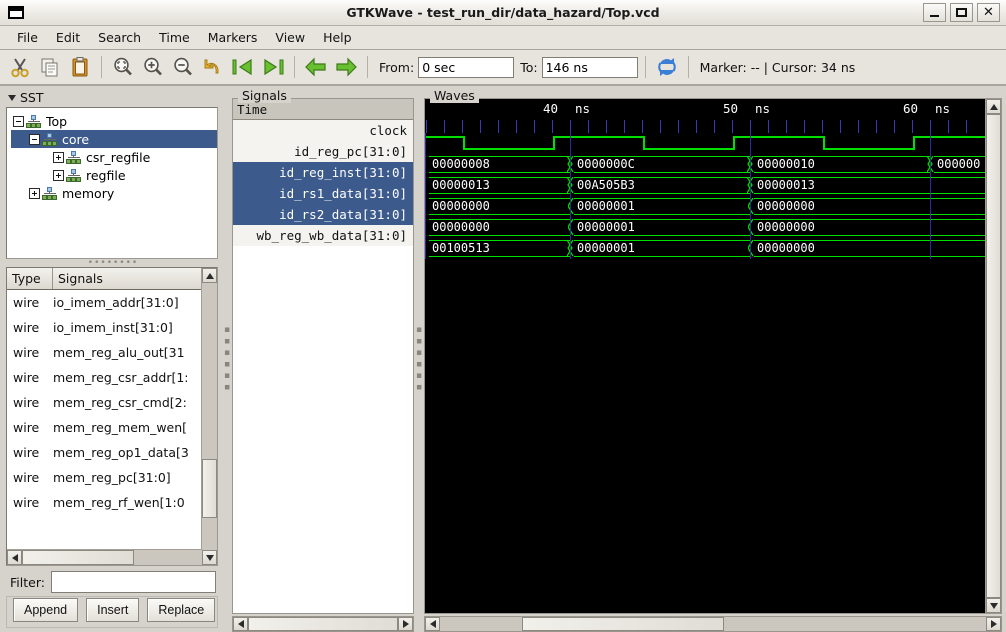 The height and width of the screenshot is (632, 1006). Describe the element at coordinates (337, 37) in the screenshot. I see `menu-help: Help` at that location.